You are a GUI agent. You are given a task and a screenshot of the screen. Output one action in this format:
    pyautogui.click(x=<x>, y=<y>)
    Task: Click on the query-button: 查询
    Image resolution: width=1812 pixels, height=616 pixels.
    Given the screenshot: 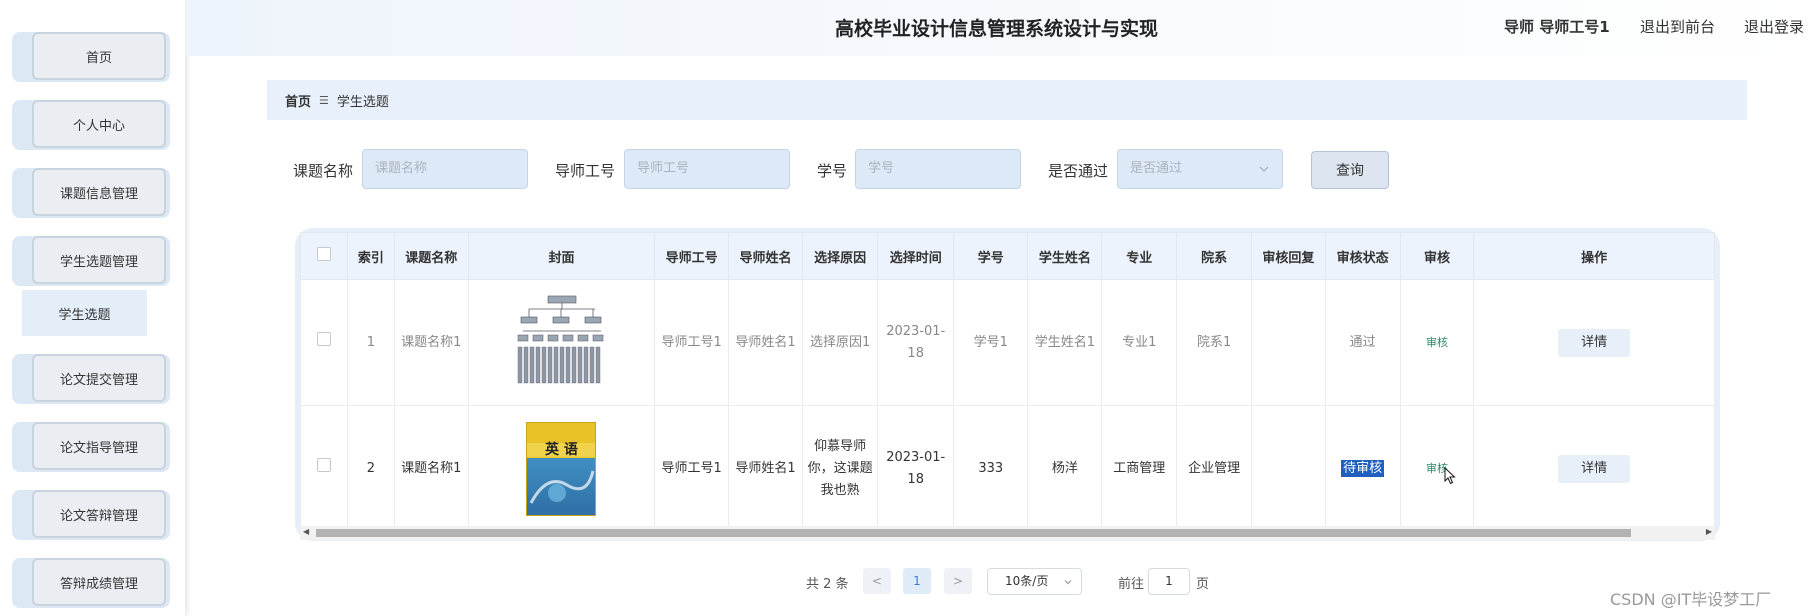 What is the action you would take?
    pyautogui.click(x=1350, y=170)
    